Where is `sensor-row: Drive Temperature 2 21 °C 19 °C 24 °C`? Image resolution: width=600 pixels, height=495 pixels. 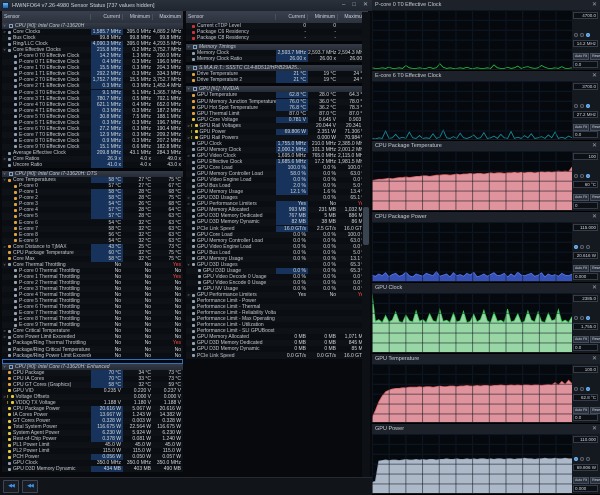 sensor-row: Drive Temperature 2 21 °C 19 °C 24 °C is located at coordinates (277, 80).